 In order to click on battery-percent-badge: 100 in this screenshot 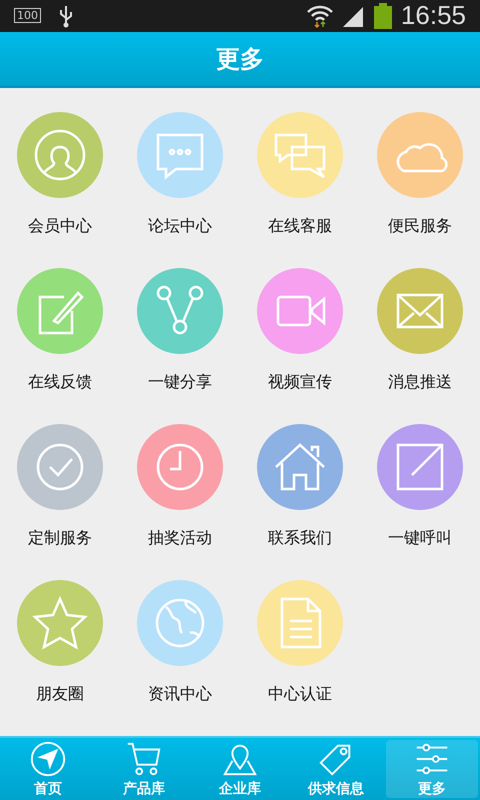, I will do `click(27, 16)`.